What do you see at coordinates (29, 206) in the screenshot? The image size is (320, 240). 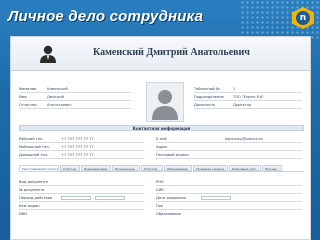 I see `field-label-issued-by: Кем выдан` at bounding box center [29, 206].